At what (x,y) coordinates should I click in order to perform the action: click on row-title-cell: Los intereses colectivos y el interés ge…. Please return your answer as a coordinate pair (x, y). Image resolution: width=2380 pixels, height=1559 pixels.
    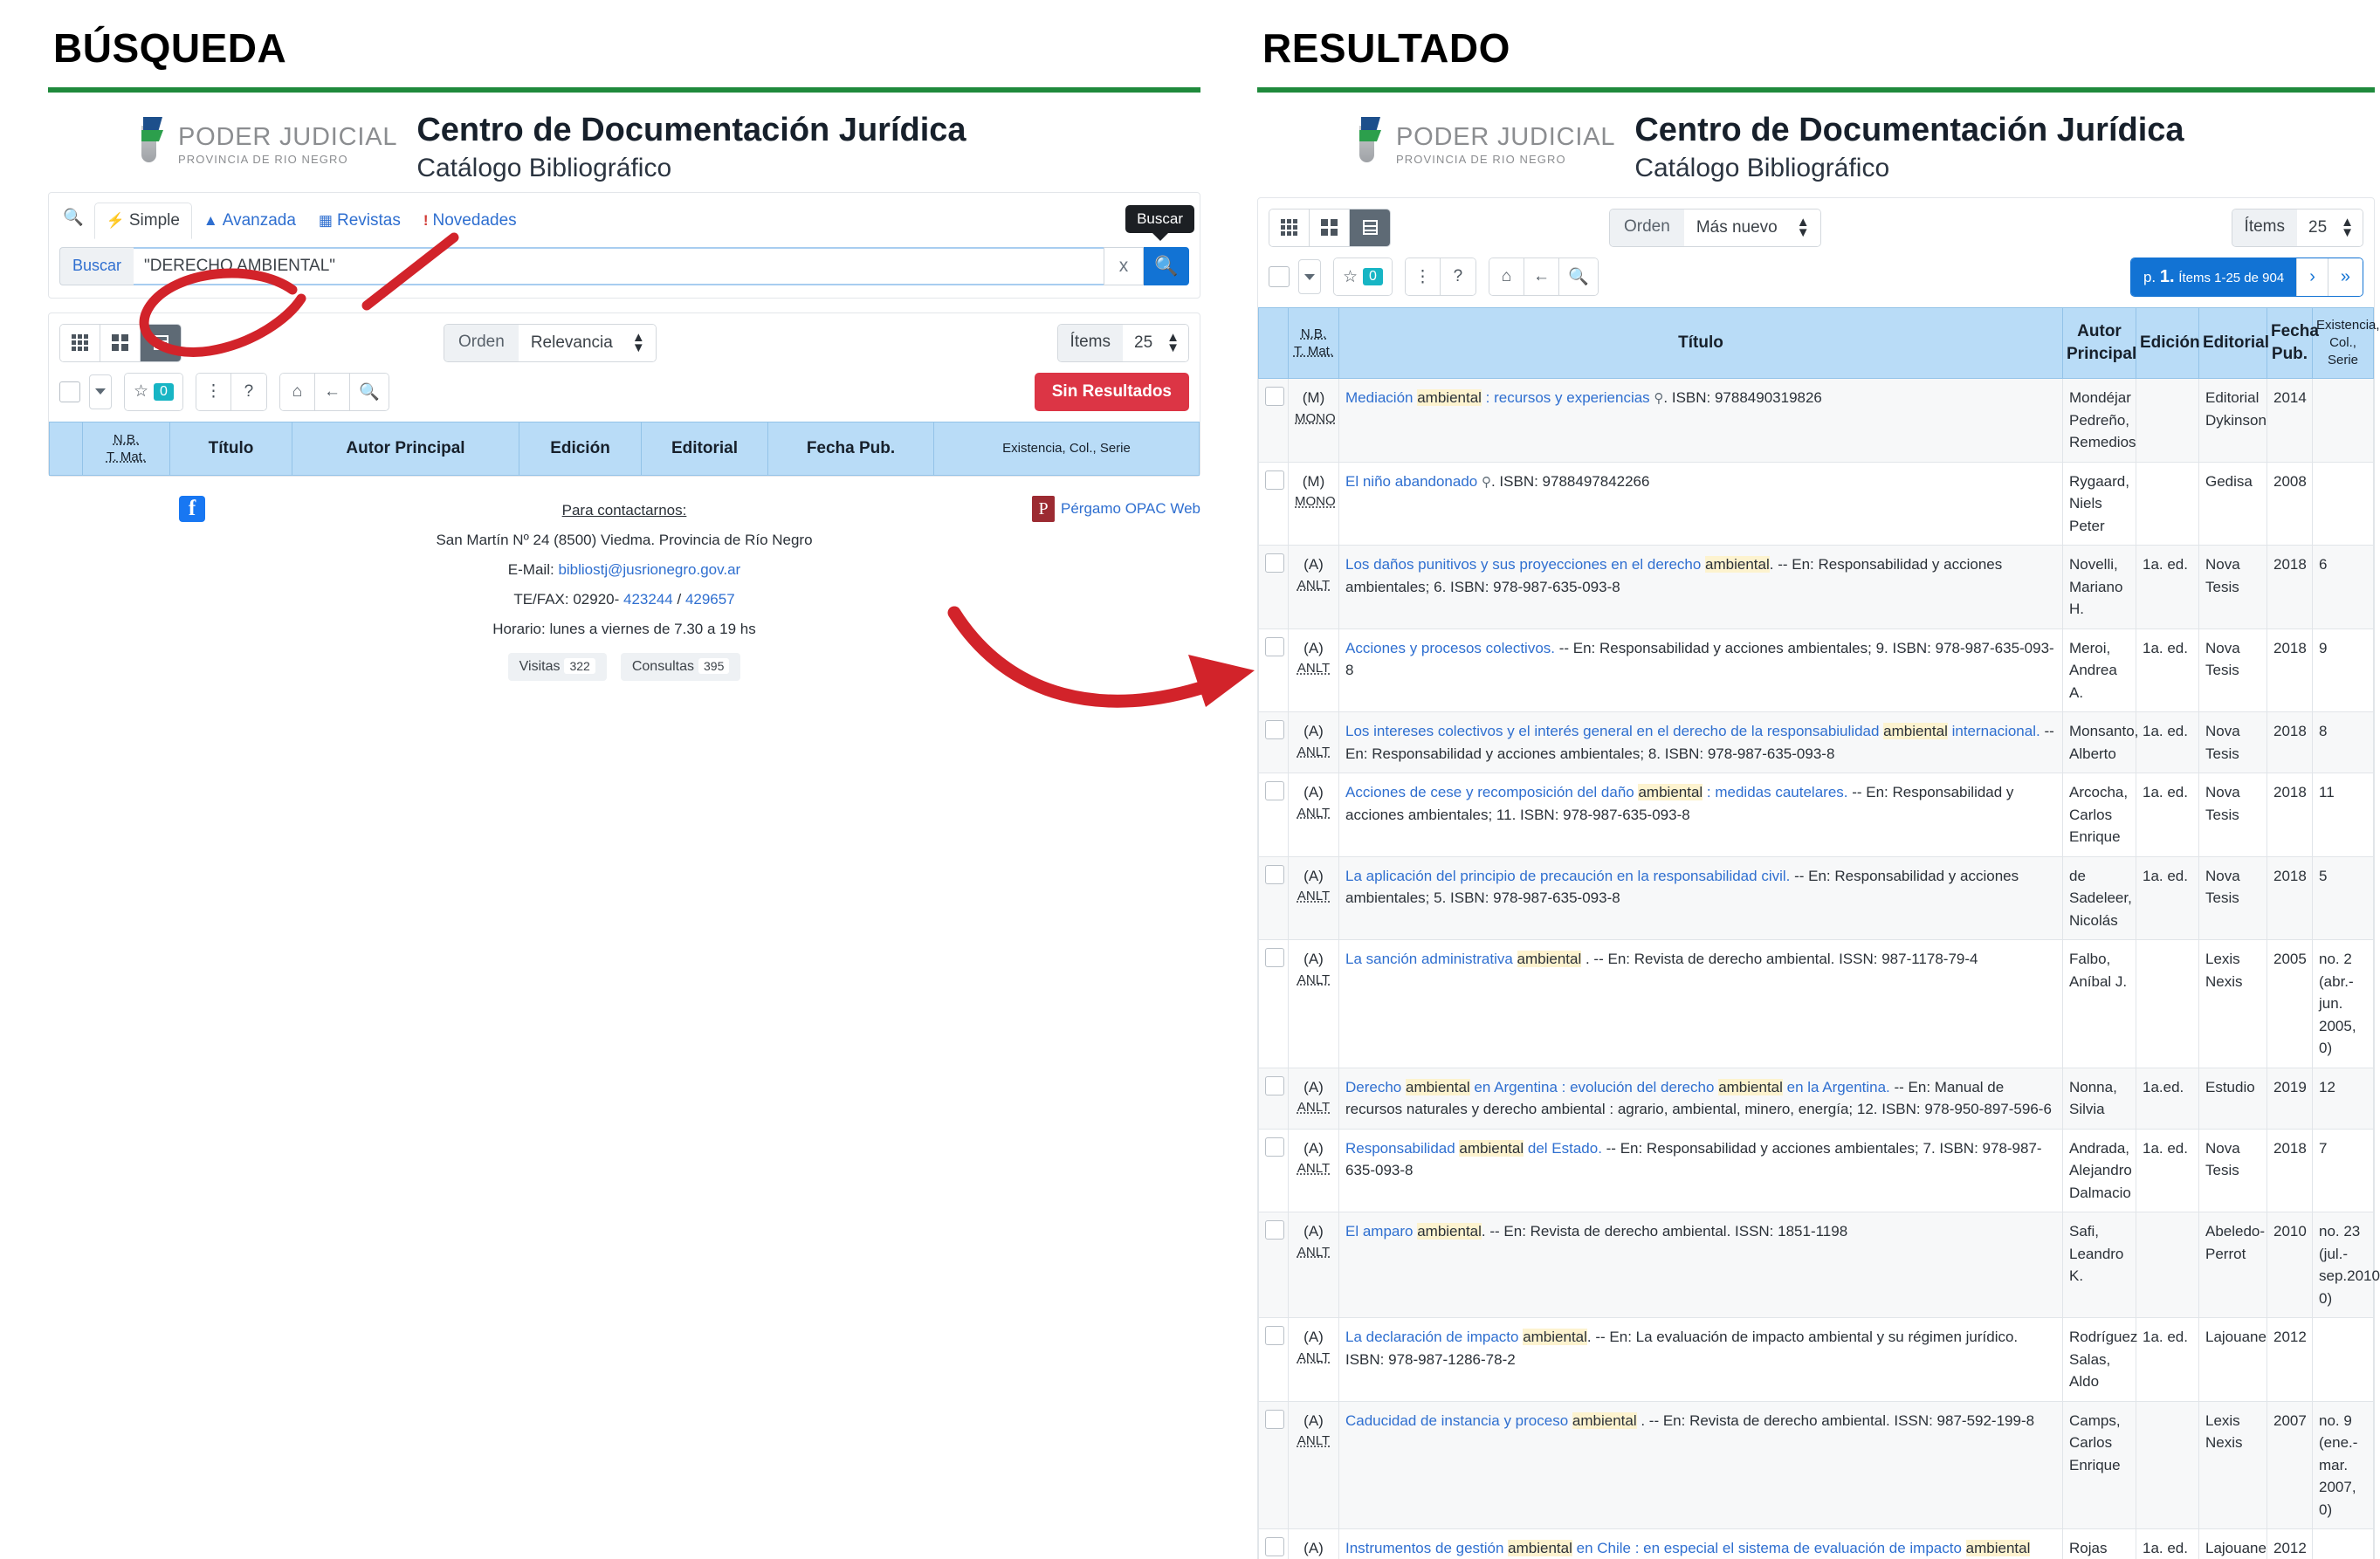
    Looking at the image, I should click on (1700, 742).